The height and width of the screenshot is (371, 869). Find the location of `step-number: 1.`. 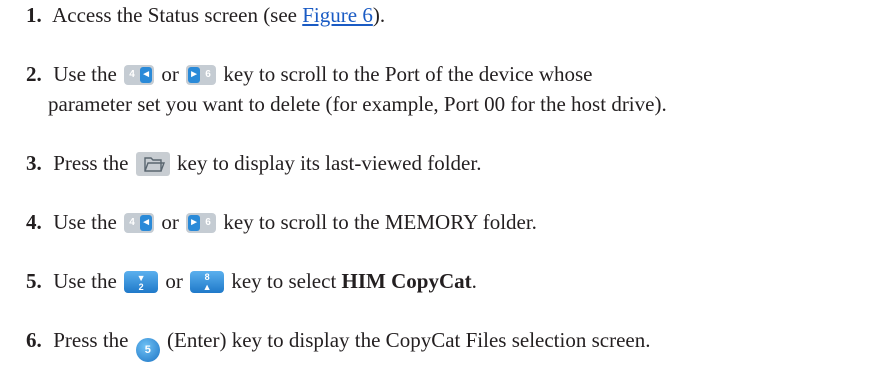

step-number: 1. is located at coordinates (34, 15).